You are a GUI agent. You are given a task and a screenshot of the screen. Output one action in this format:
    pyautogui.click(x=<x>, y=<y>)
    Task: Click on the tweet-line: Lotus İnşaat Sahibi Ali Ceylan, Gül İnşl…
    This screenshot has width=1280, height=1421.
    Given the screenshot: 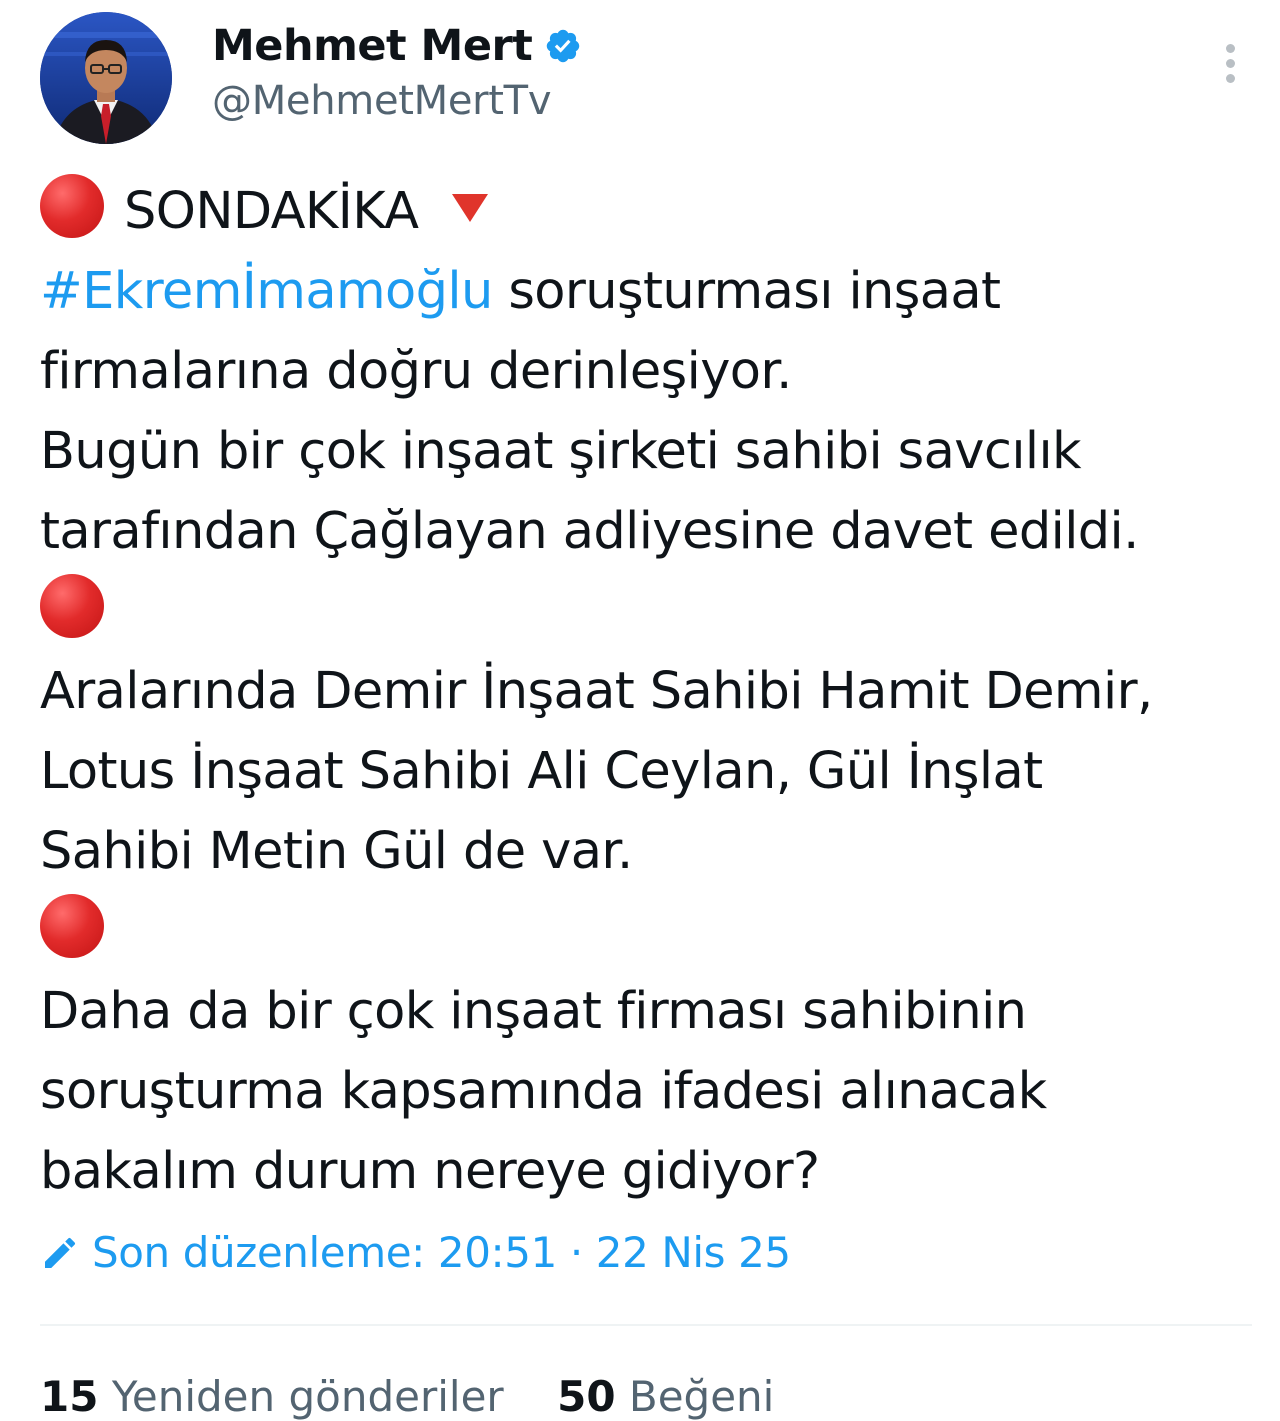 What is the action you would take?
    pyautogui.click(x=541, y=771)
    